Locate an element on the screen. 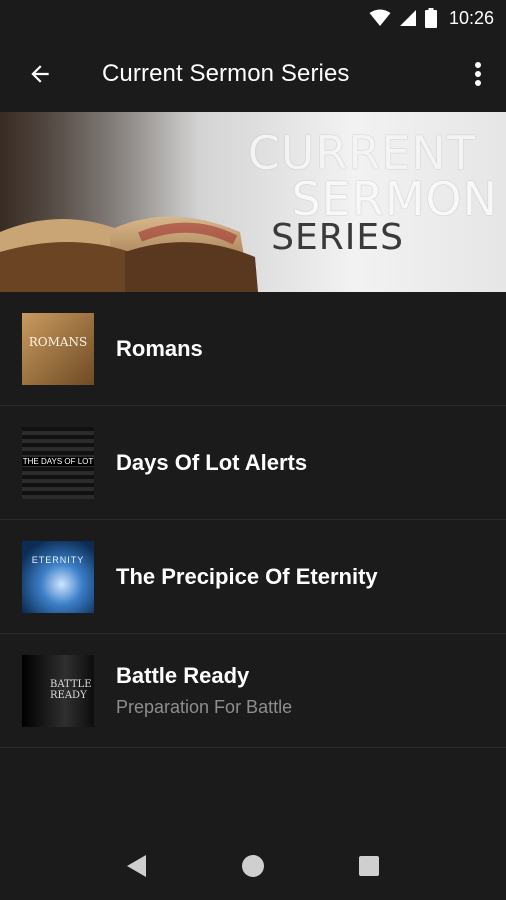 This screenshot has height=900, width=506. app-bar: Current Sermon Series is located at coordinates (253, 74).